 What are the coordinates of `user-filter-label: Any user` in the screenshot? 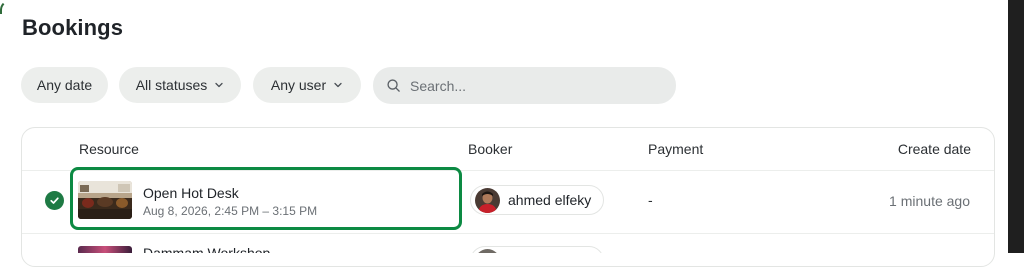 It's located at (298, 85).